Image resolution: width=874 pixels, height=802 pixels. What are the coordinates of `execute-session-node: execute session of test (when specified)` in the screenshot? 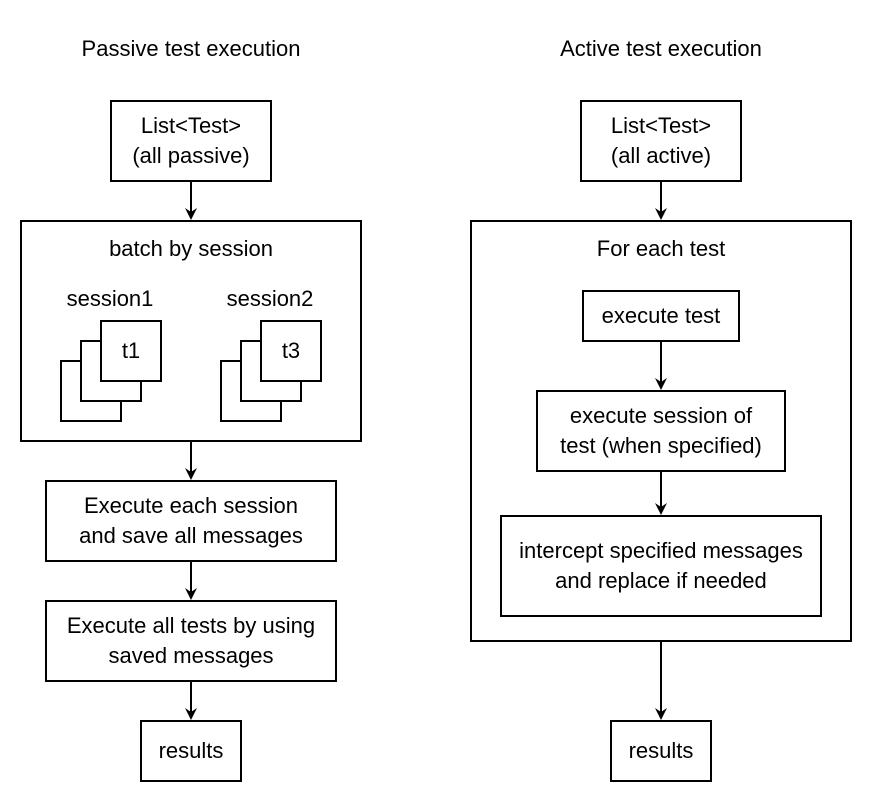 It's located at (661, 431).